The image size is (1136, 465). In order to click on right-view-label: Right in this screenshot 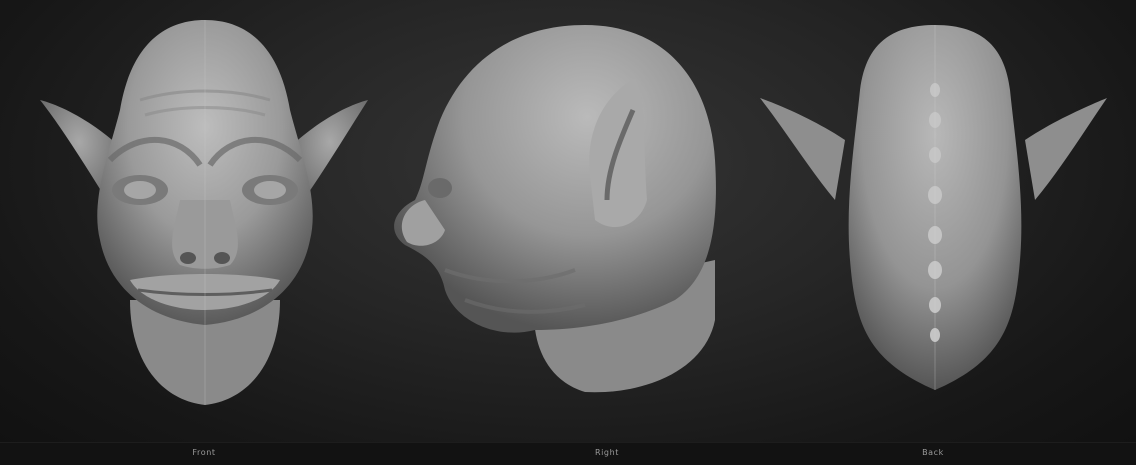, I will do `click(607, 452)`.